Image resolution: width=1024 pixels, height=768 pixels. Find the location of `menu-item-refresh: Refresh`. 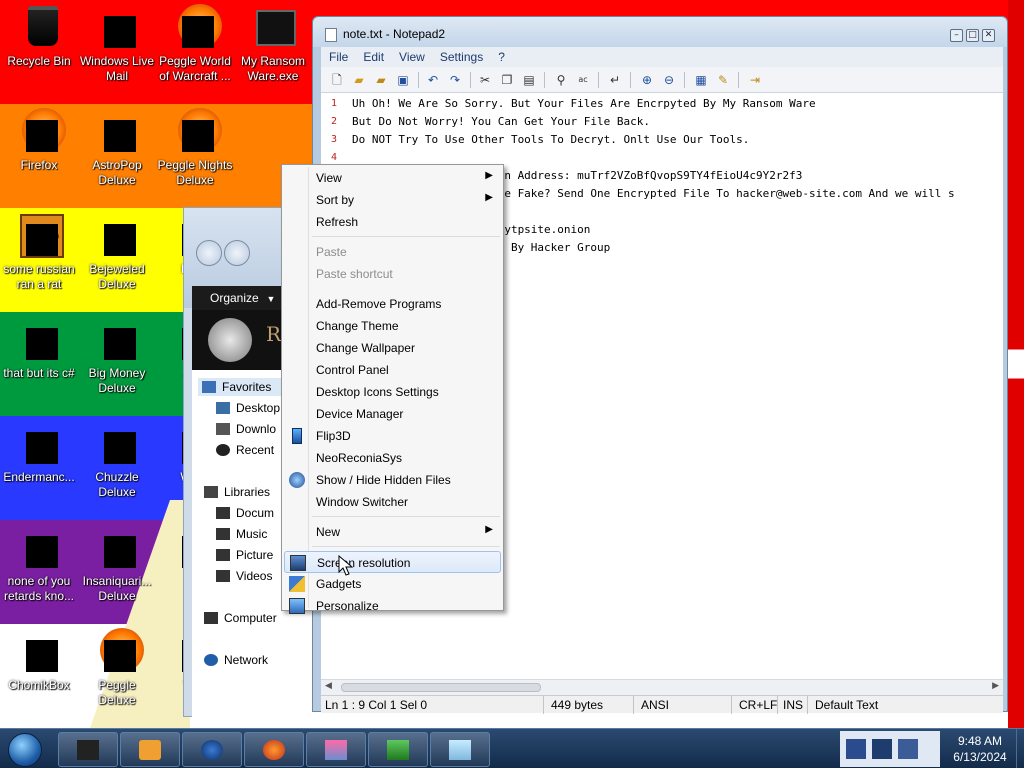

menu-item-refresh: Refresh is located at coordinates (392, 222).